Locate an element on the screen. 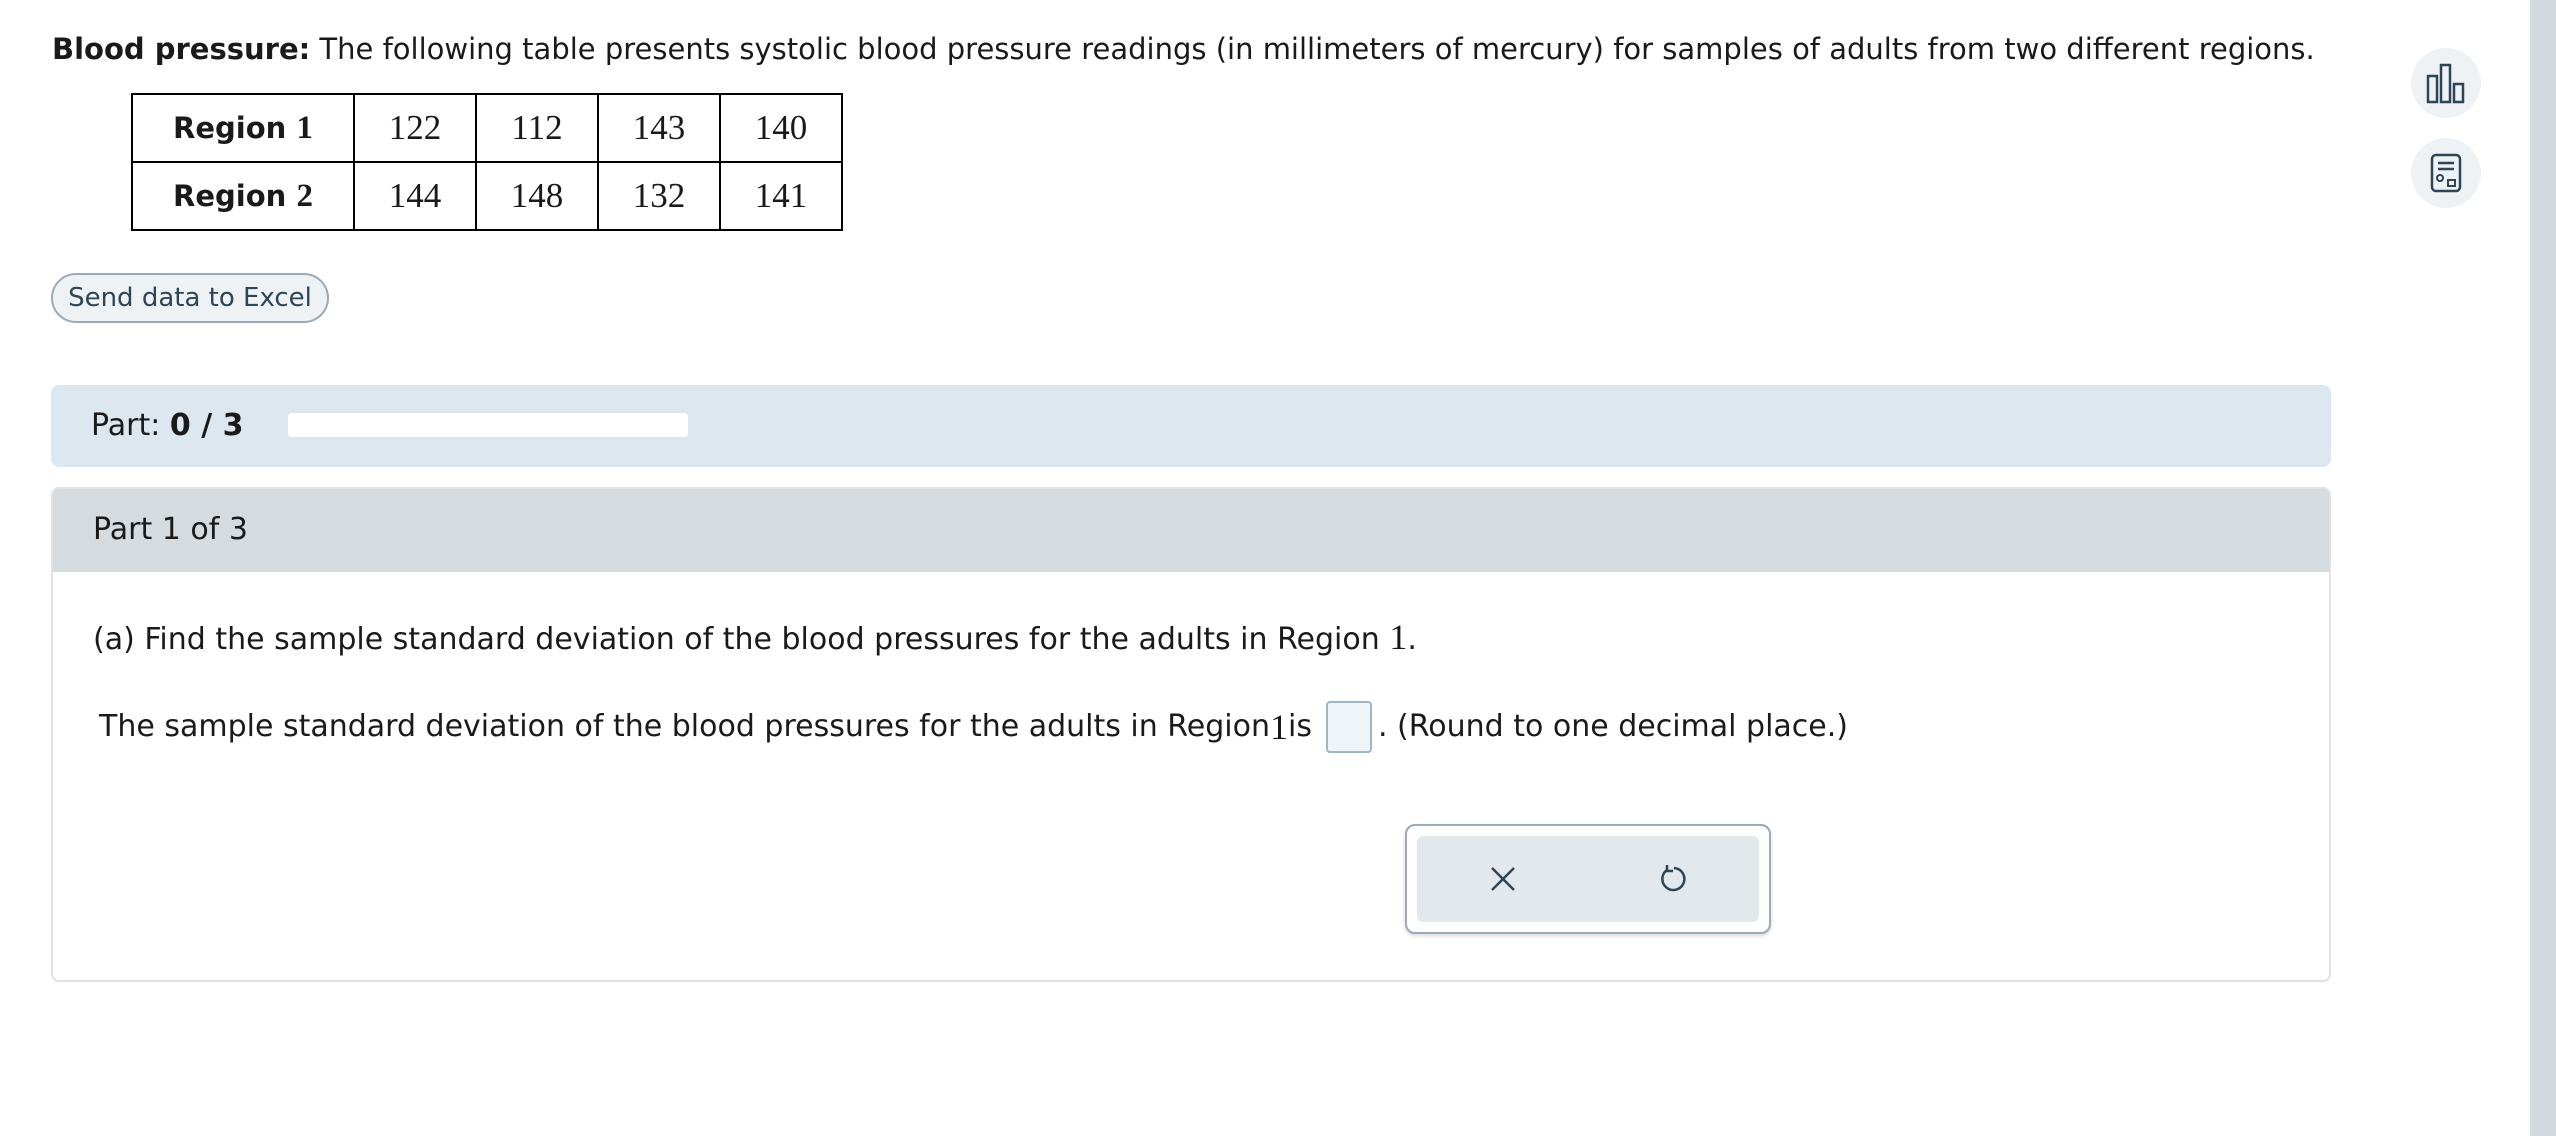  progress-label: Part: 0 / 3 is located at coordinates (167, 425).